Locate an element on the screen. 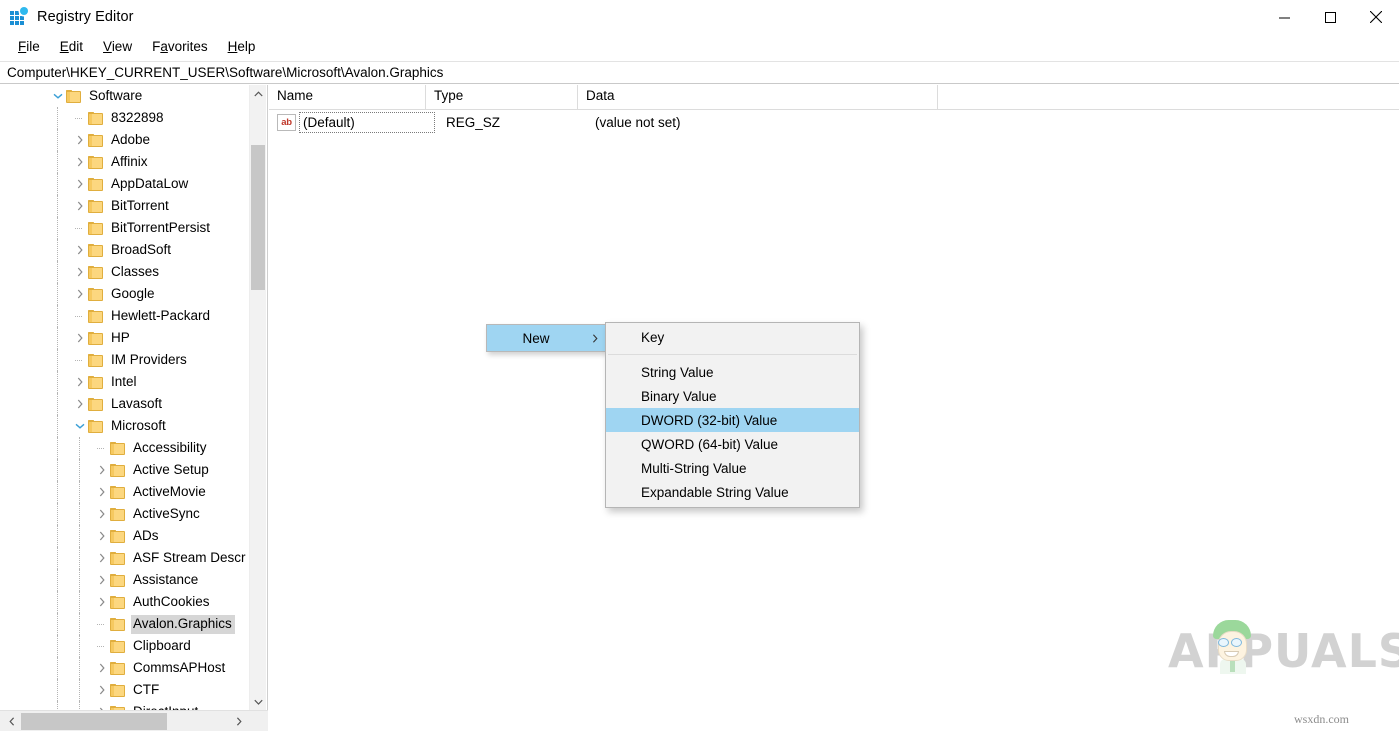  scroll-left-icon is located at coordinates (11, 721).